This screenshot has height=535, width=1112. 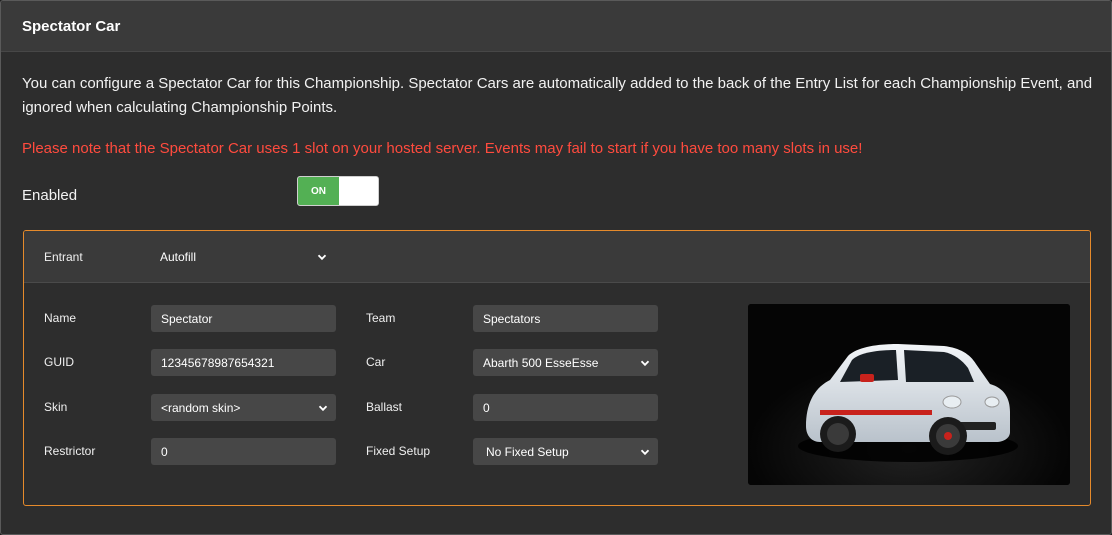 I want to click on entrant-select-value: Autofill, so click(x=178, y=257).